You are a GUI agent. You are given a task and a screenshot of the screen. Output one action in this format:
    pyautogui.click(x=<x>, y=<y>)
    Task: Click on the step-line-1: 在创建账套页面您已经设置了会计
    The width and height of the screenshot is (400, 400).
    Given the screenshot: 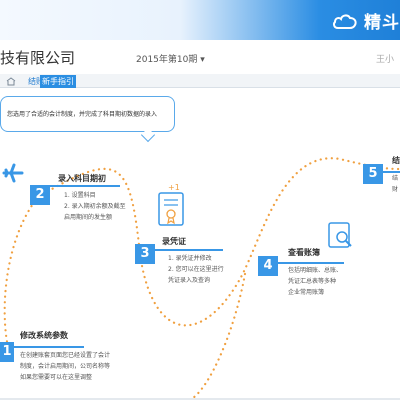 What is the action you would take?
    pyautogui.click(x=65, y=355)
    